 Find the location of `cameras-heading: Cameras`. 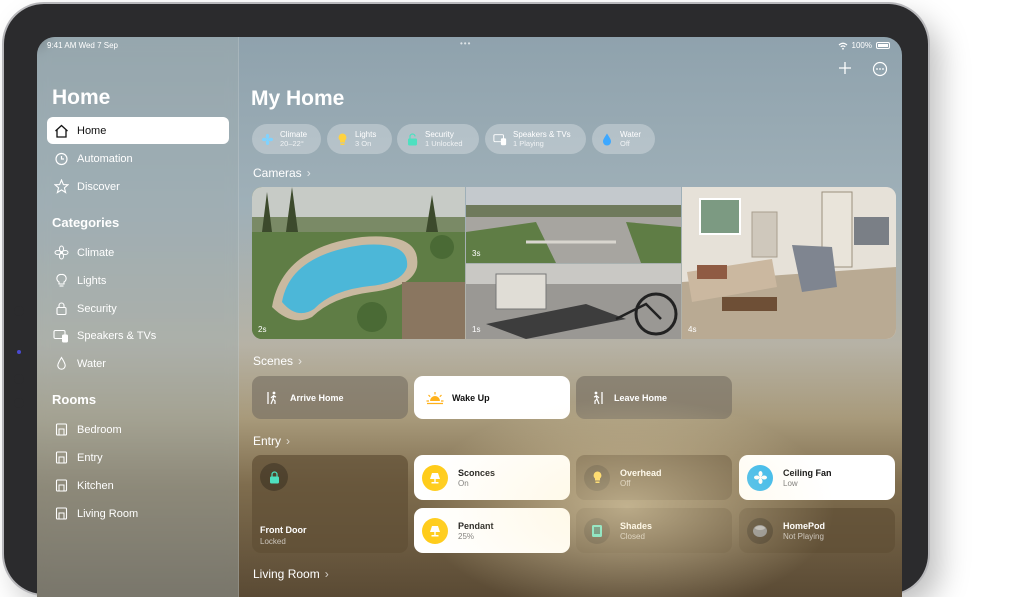

cameras-heading: Cameras is located at coordinates (277, 173).